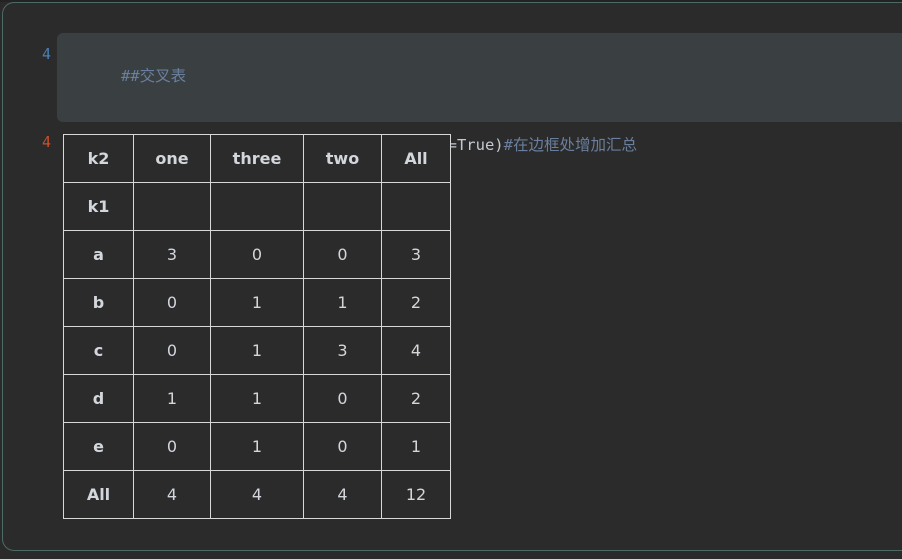  Describe the element at coordinates (416, 494) in the screenshot. I see `data-cell: 12` at that location.